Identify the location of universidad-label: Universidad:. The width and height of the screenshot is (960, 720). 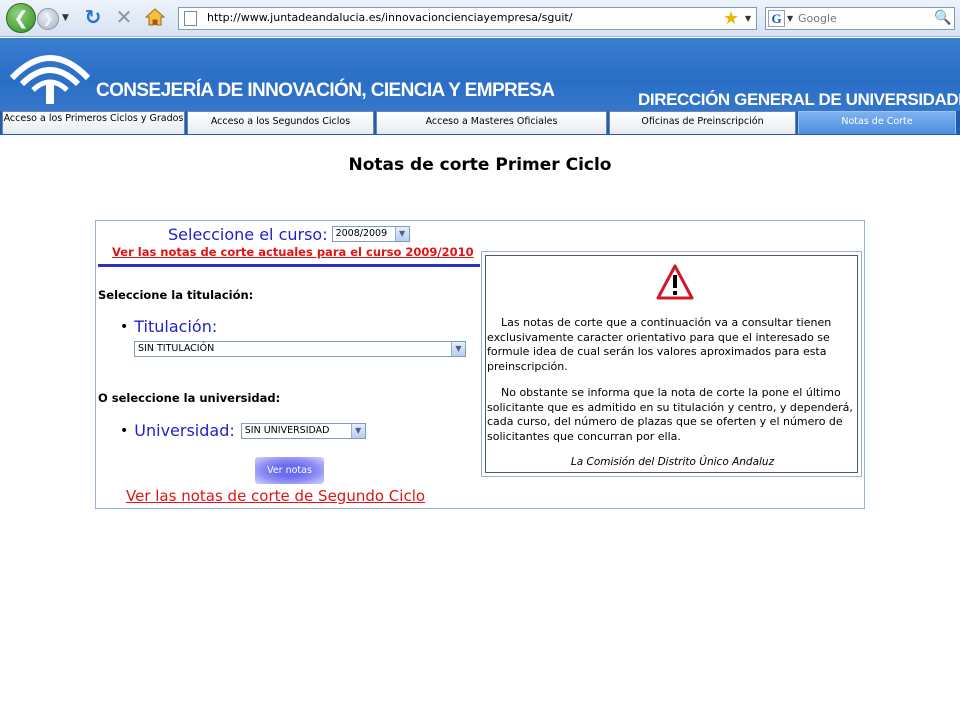
(184, 430).